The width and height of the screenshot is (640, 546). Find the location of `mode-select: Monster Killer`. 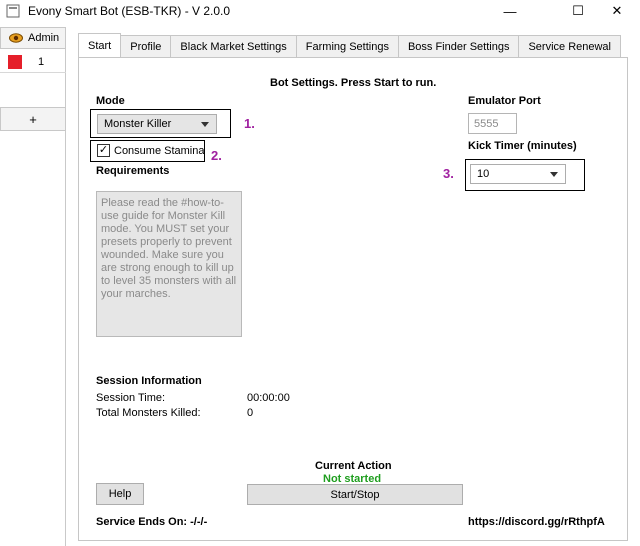

mode-select: Monster Killer is located at coordinates (157, 124).